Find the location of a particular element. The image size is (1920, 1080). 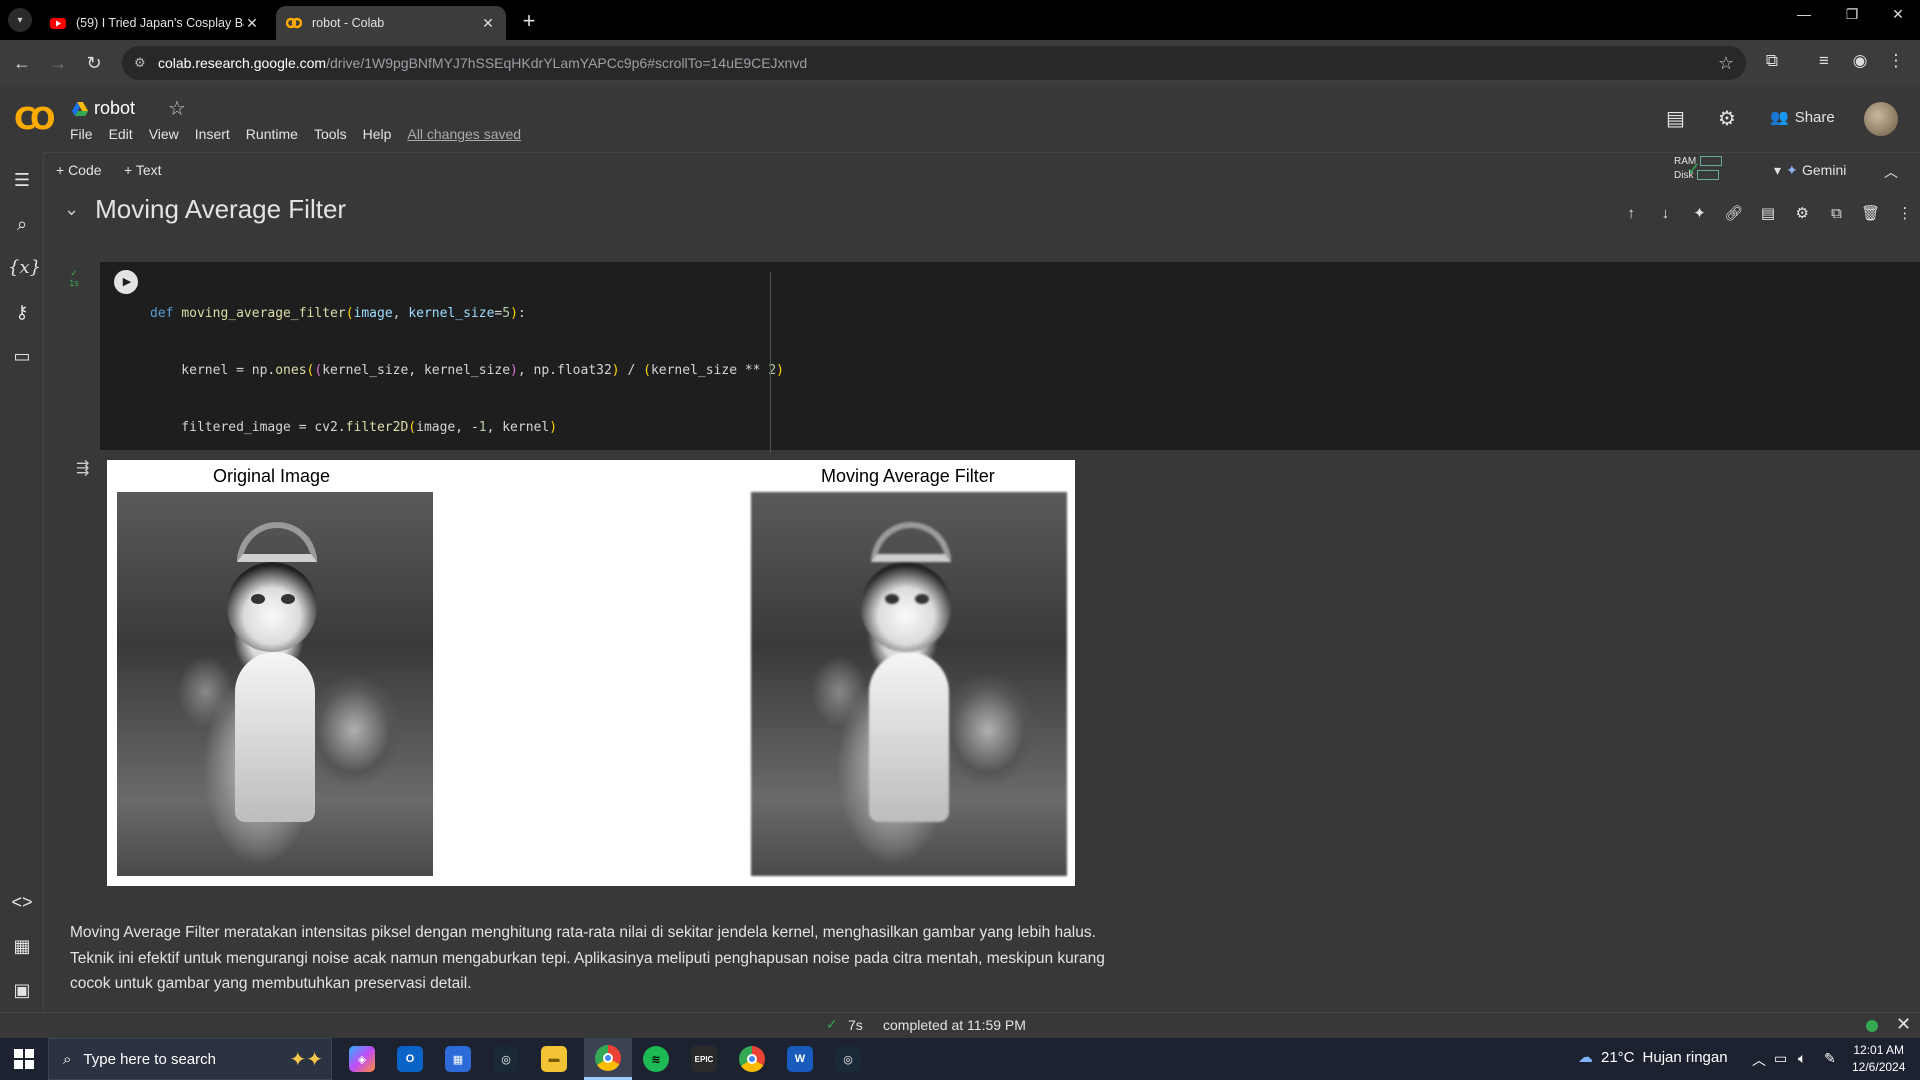

word-icon: W is located at coordinates (800, 1059).